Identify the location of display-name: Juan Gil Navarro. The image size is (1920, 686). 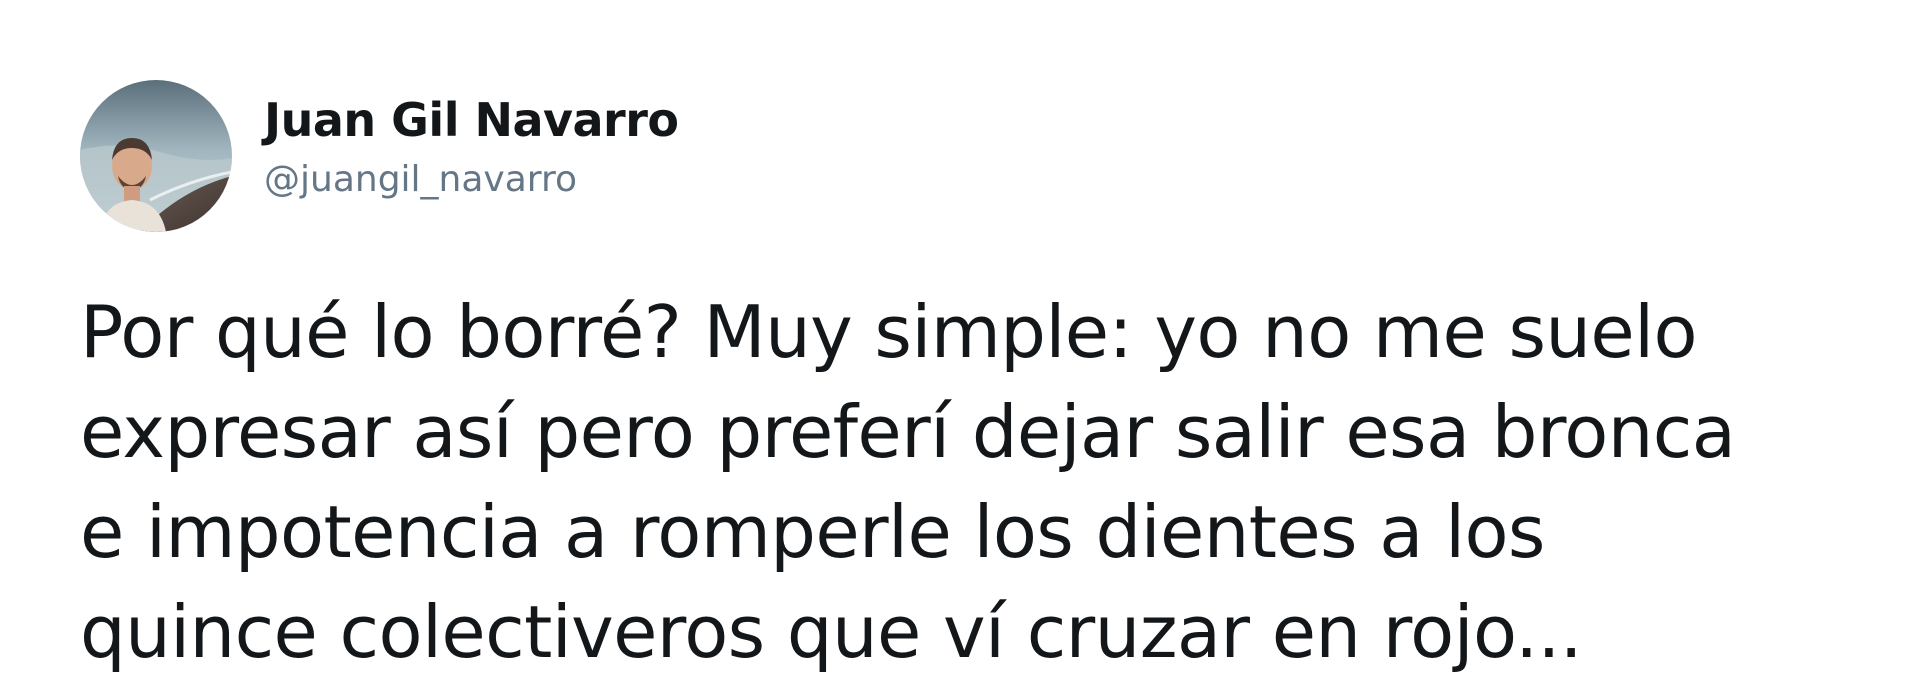
(471, 120).